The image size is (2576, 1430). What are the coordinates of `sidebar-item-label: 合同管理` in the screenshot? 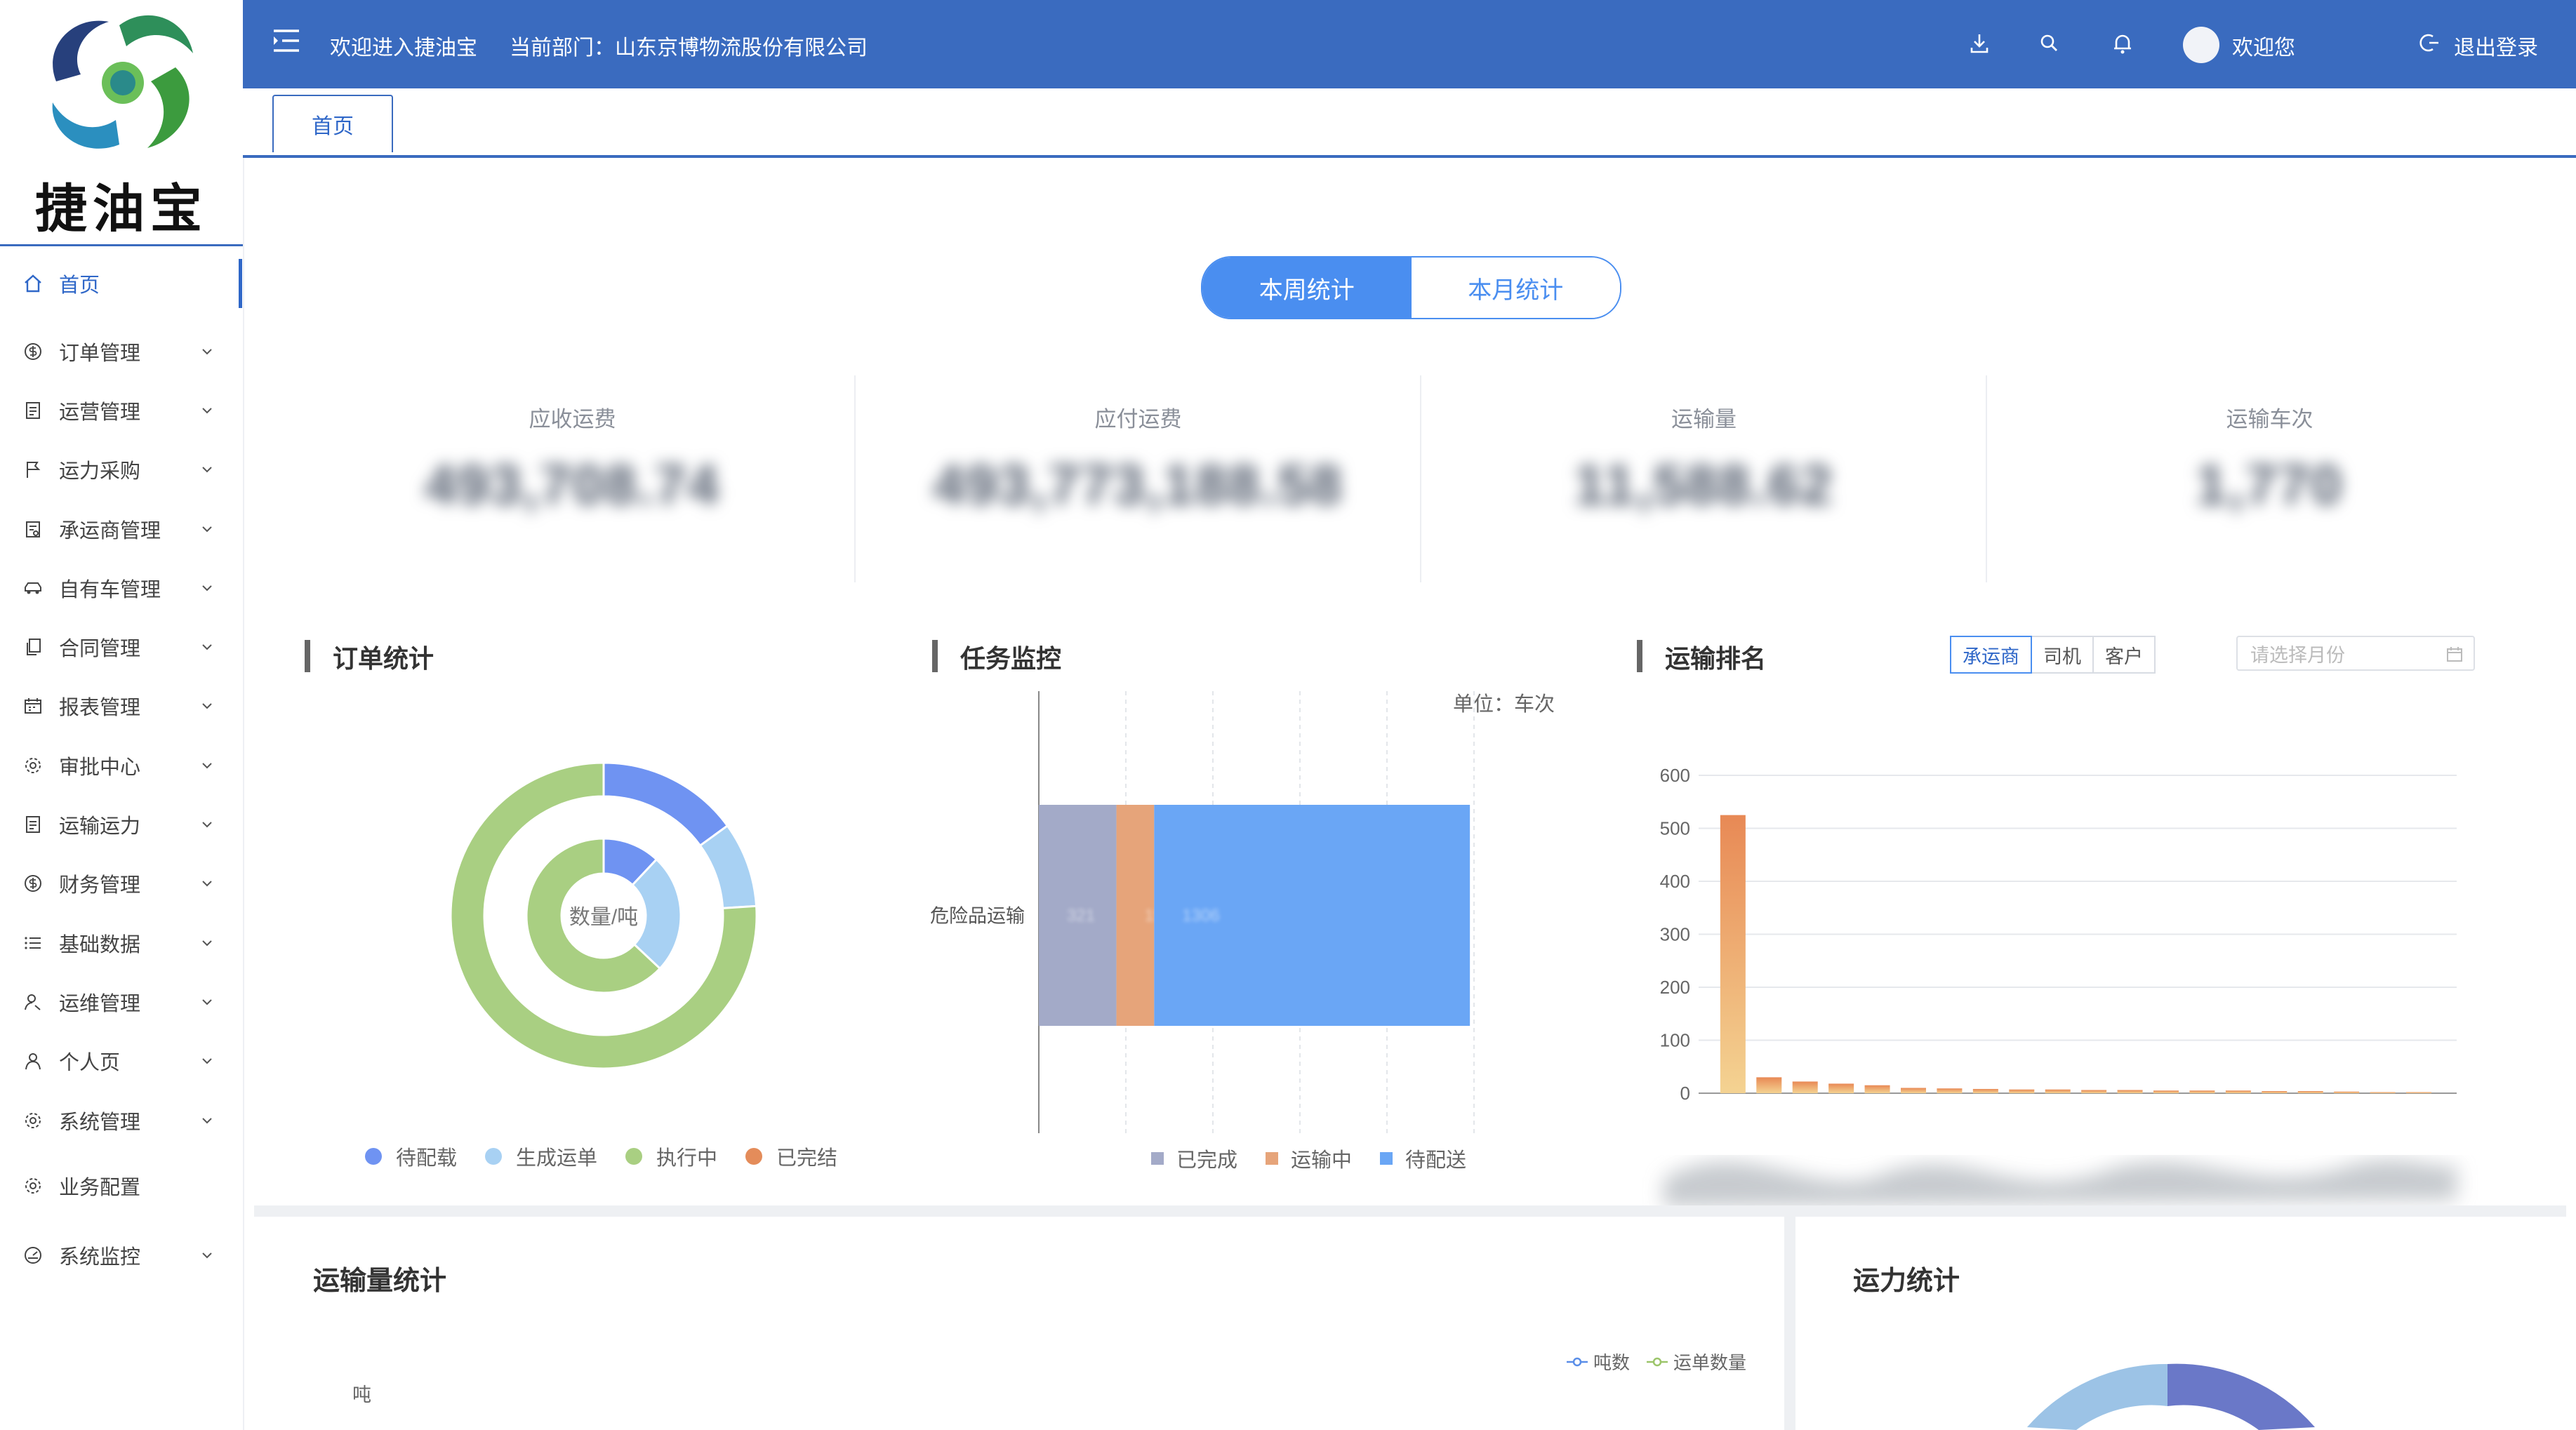 It's located at (100, 649).